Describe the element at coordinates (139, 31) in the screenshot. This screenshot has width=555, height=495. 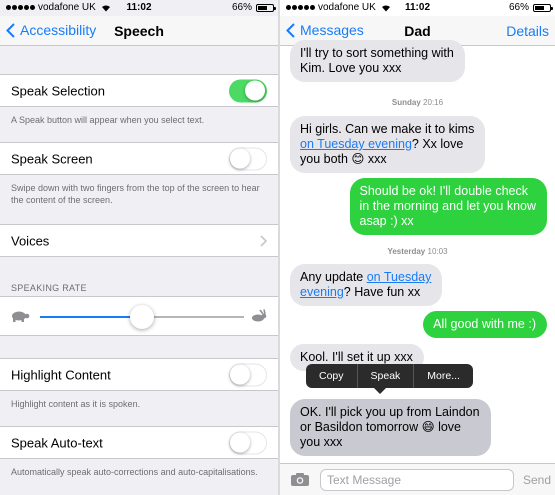
I see `nav-bar: Accessibility Speech` at that location.